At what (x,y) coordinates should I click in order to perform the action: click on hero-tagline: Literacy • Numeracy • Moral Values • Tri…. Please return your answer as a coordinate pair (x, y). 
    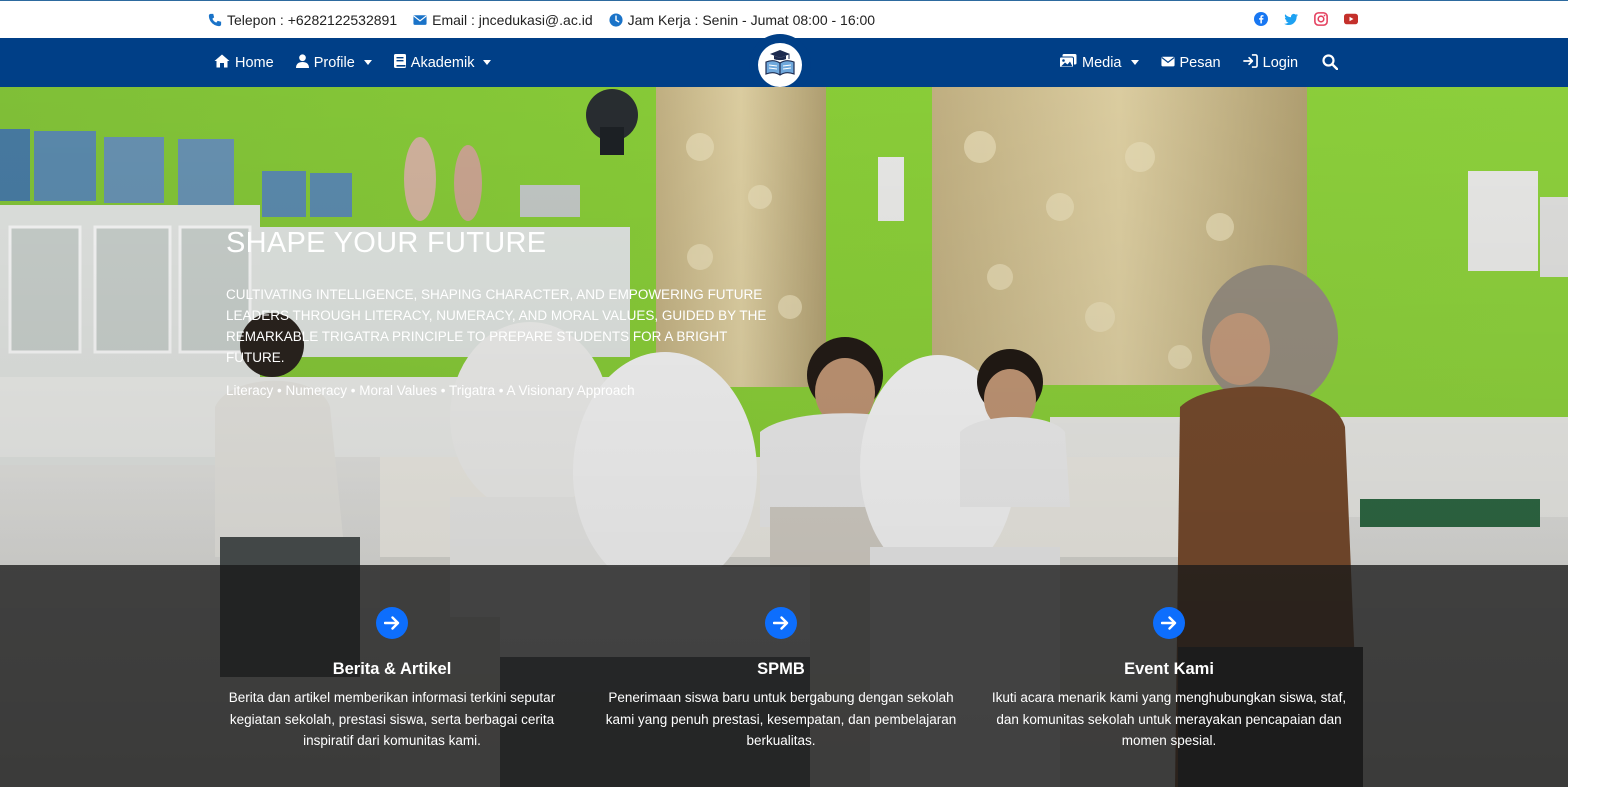
    Looking at the image, I should click on (430, 390).